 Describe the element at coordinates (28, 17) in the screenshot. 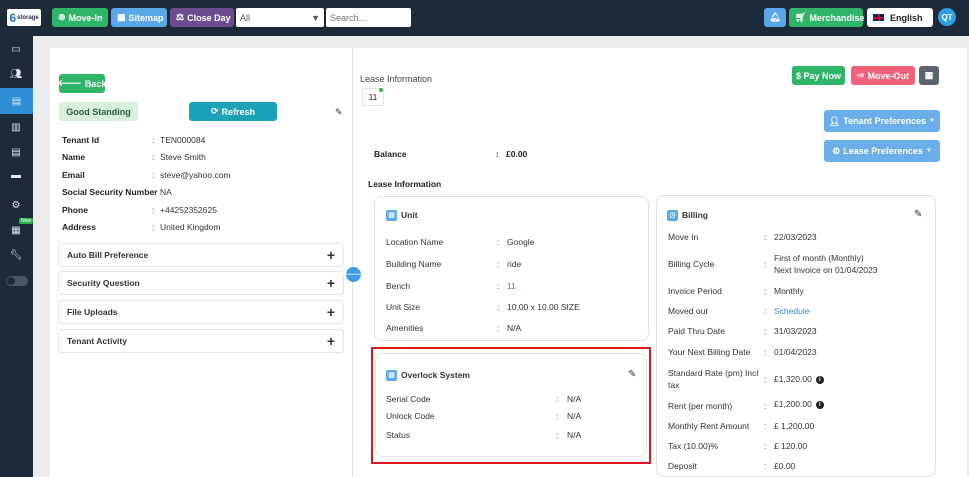

I see `logo-text: storage` at that location.